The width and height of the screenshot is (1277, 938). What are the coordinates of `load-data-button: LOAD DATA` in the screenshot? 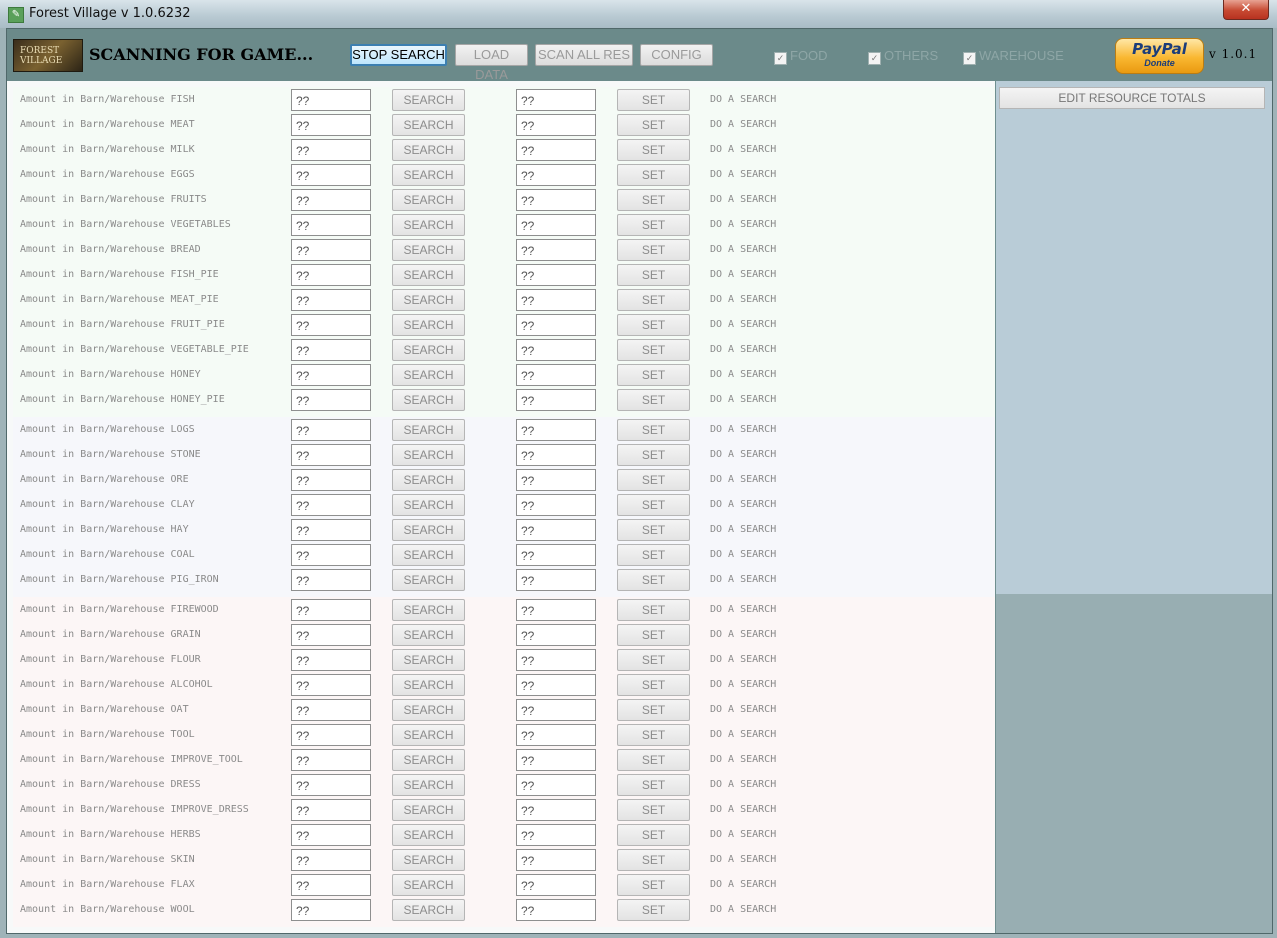 It's located at (491, 63).